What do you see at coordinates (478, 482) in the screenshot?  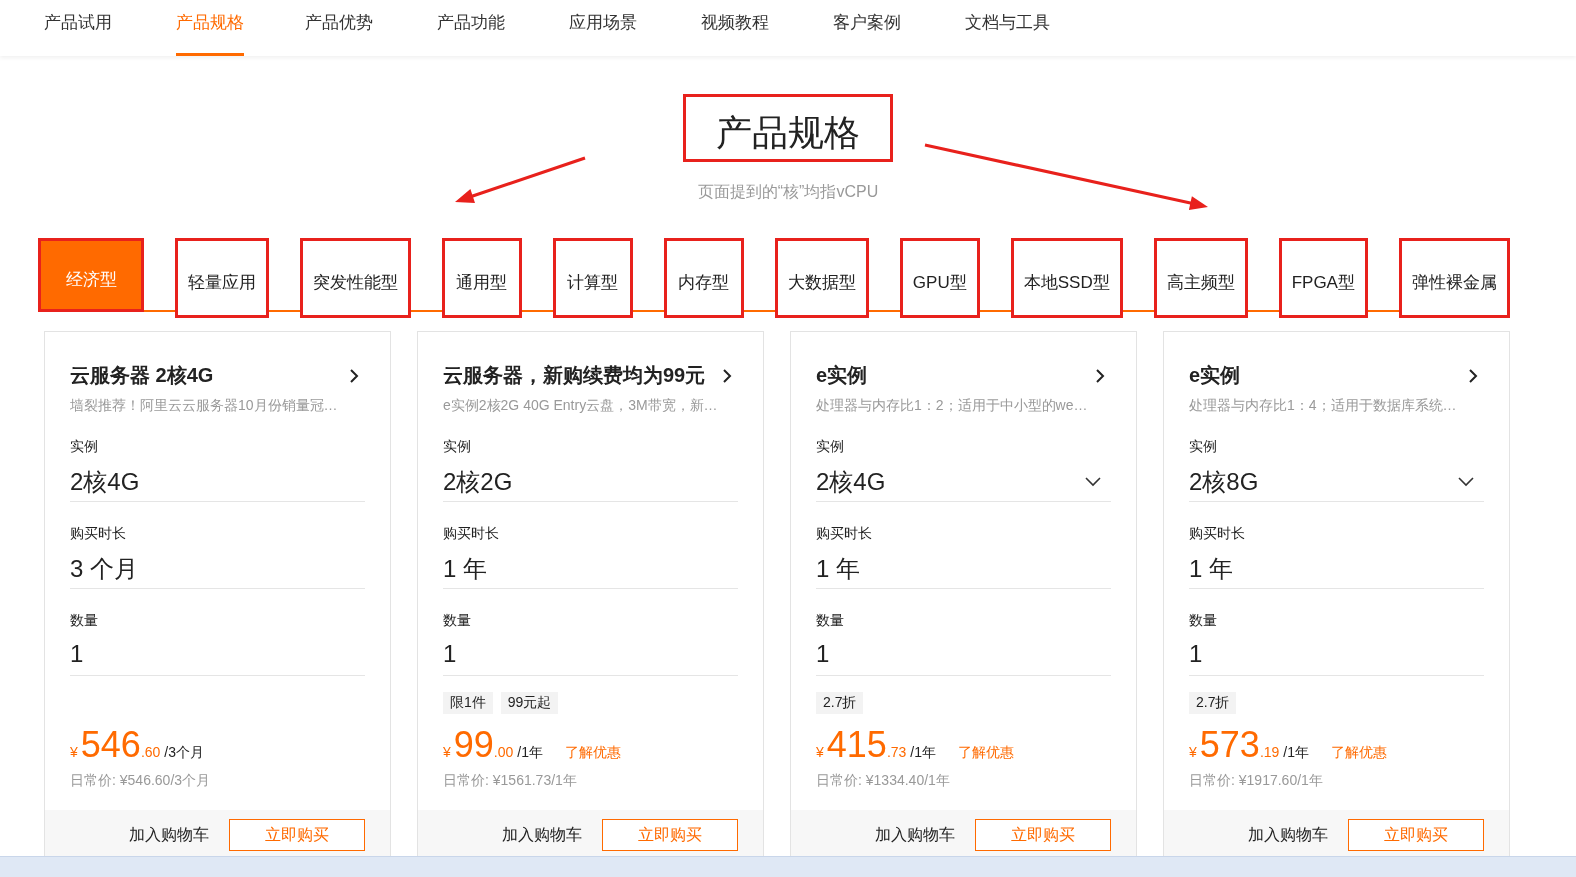 I see `field-value: 2核2G` at bounding box center [478, 482].